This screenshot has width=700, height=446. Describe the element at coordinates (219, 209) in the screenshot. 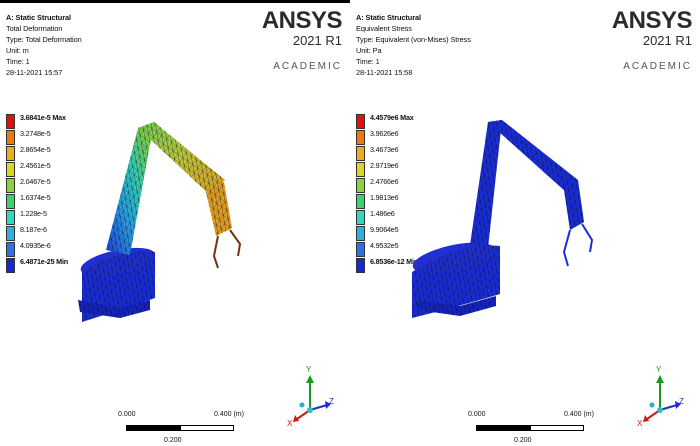

I see `forearm` at that location.